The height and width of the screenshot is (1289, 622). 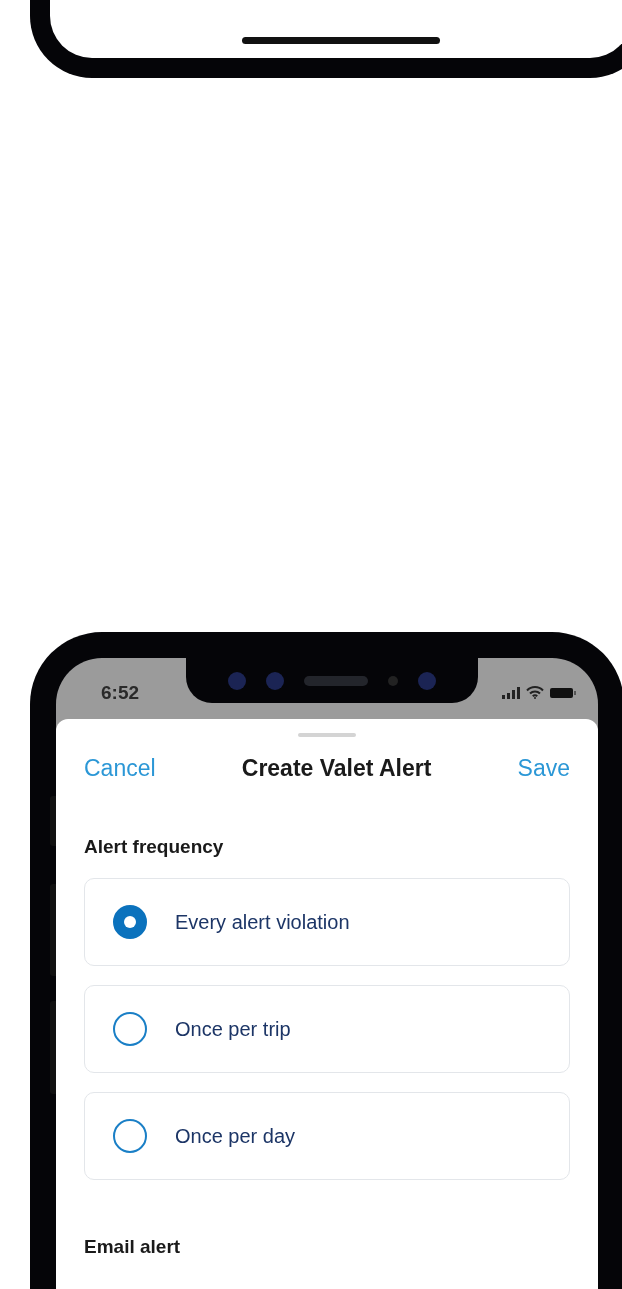 What do you see at coordinates (154, 847) in the screenshot?
I see `section-heading: Alert frequency` at bounding box center [154, 847].